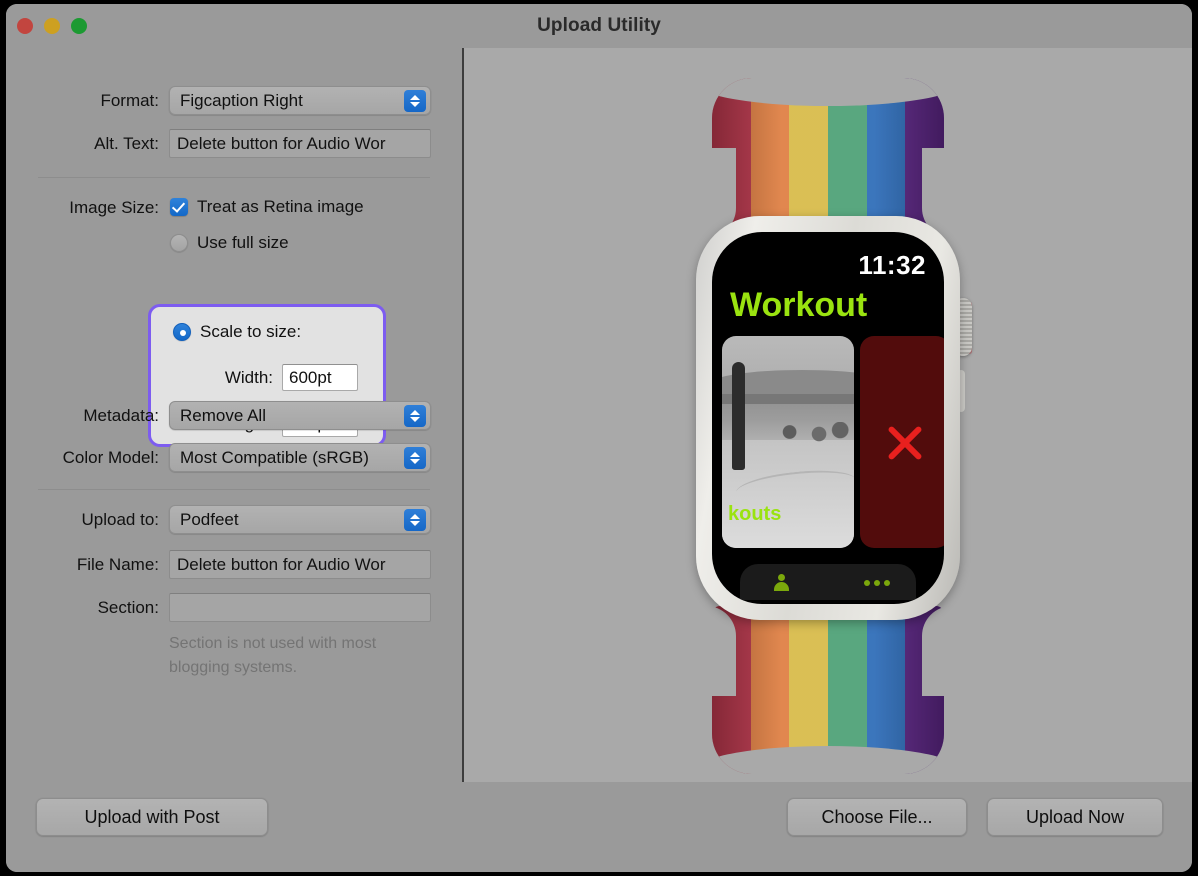 This screenshot has width=1198, height=876. I want to click on alt-text-row: Alt. Text: Delete button for Audio Wor, so click(234, 144).